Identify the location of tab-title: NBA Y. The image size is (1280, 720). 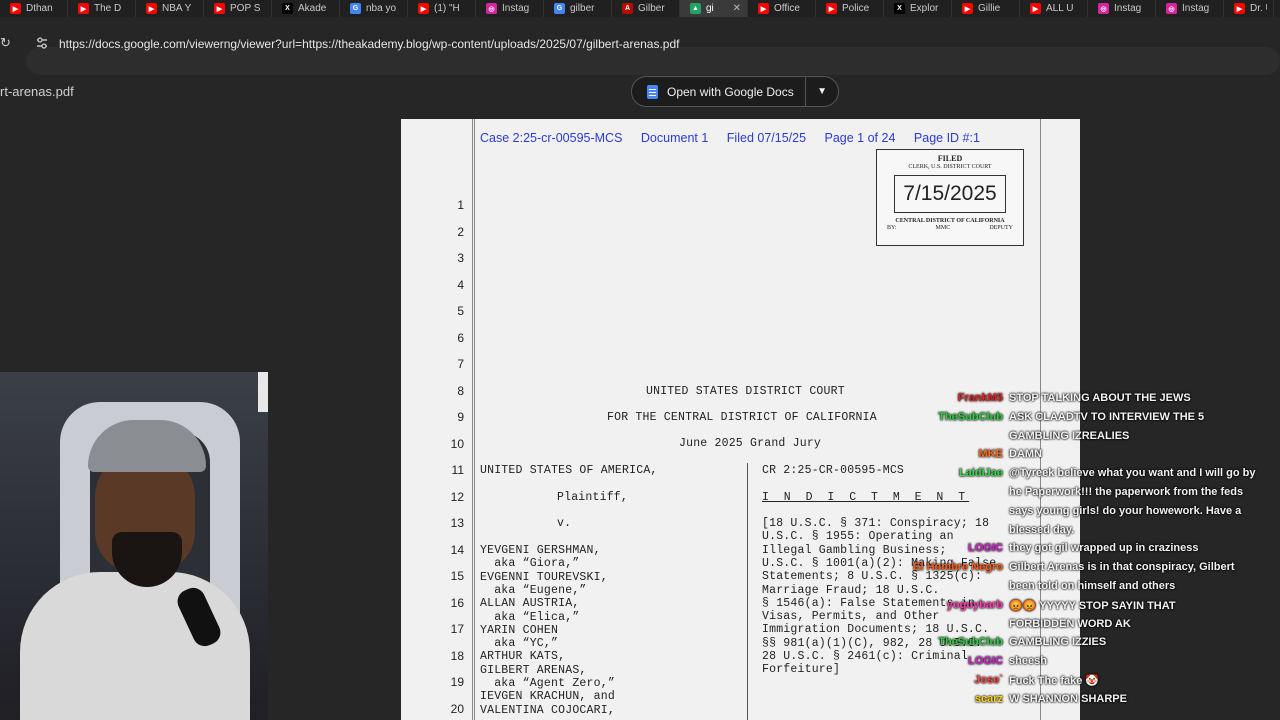
(177, 8).